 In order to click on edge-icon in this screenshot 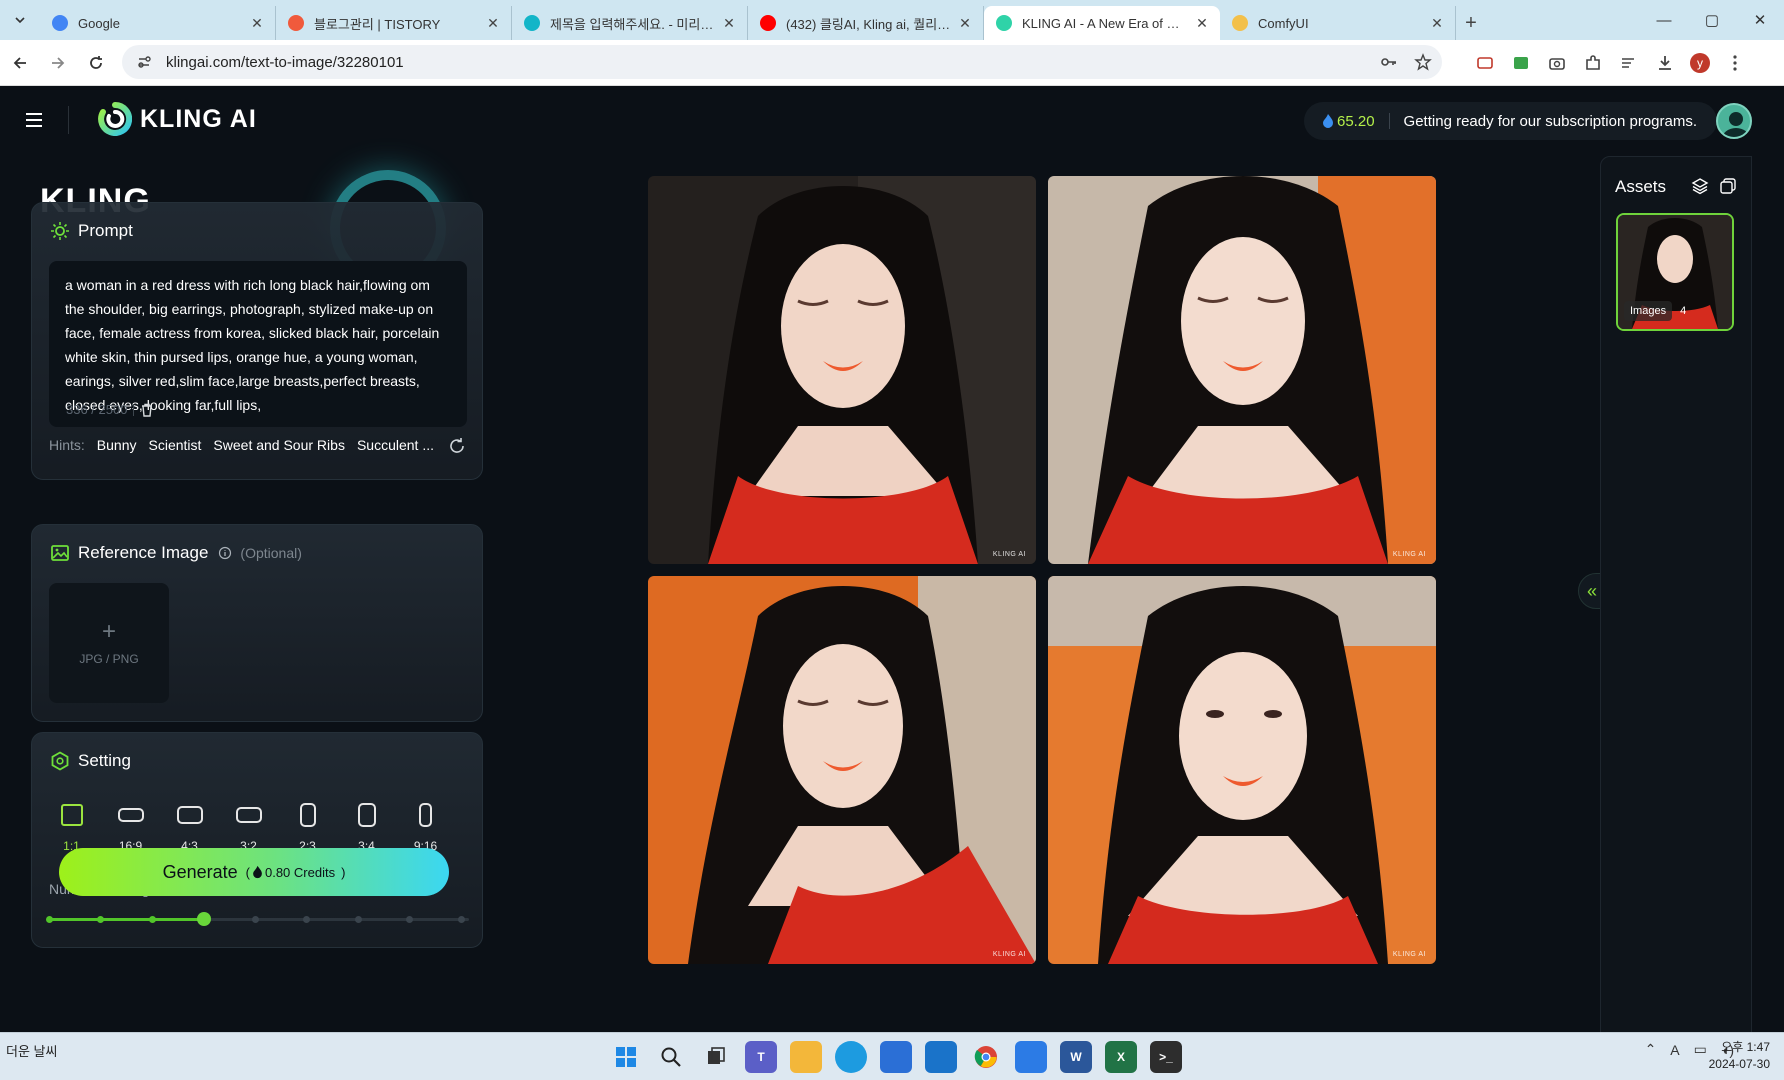, I will do `click(851, 1057)`.